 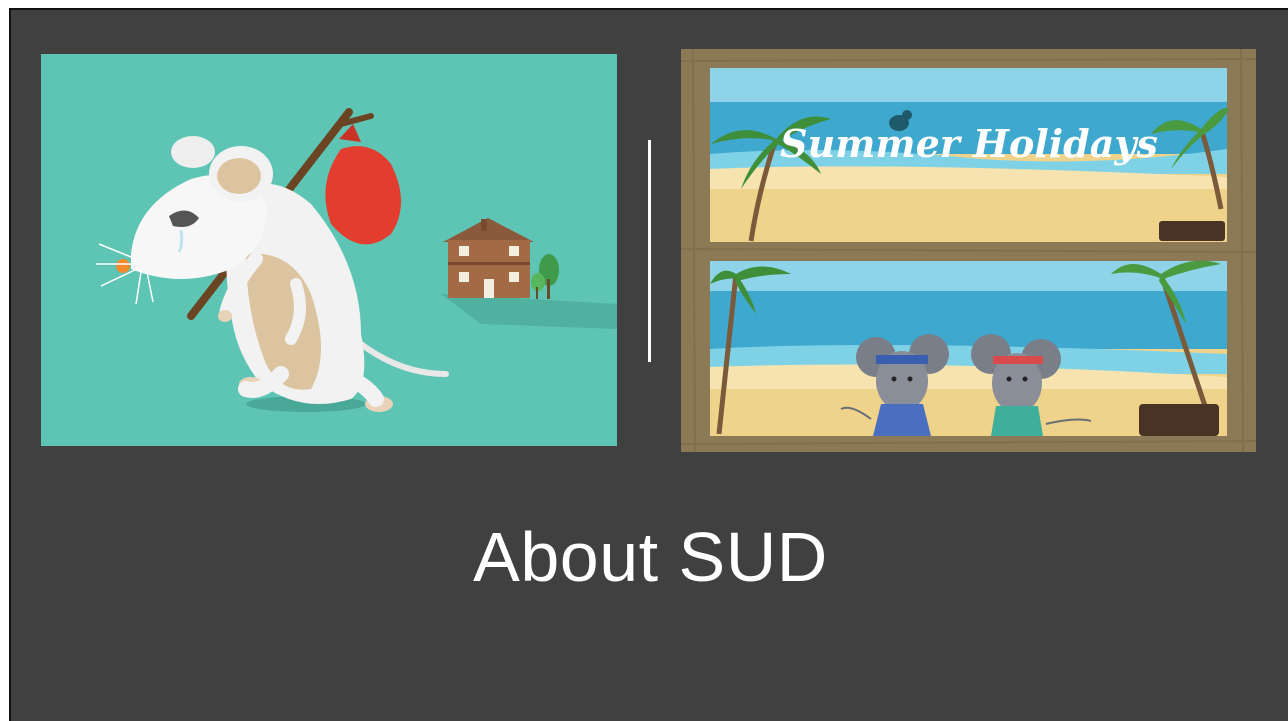 I want to click on slide-title: About SUD, so click(x=650, y=557).